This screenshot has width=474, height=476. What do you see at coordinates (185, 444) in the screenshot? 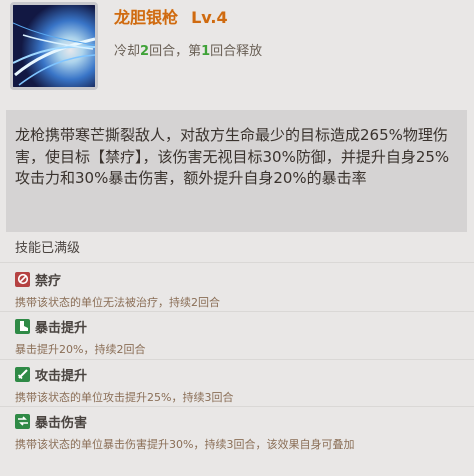
I see `status-description: 携带该状态的单位暴击伤害提升30%，持续3回合，该效果自身可叠加` at bounding box center [185, 444].